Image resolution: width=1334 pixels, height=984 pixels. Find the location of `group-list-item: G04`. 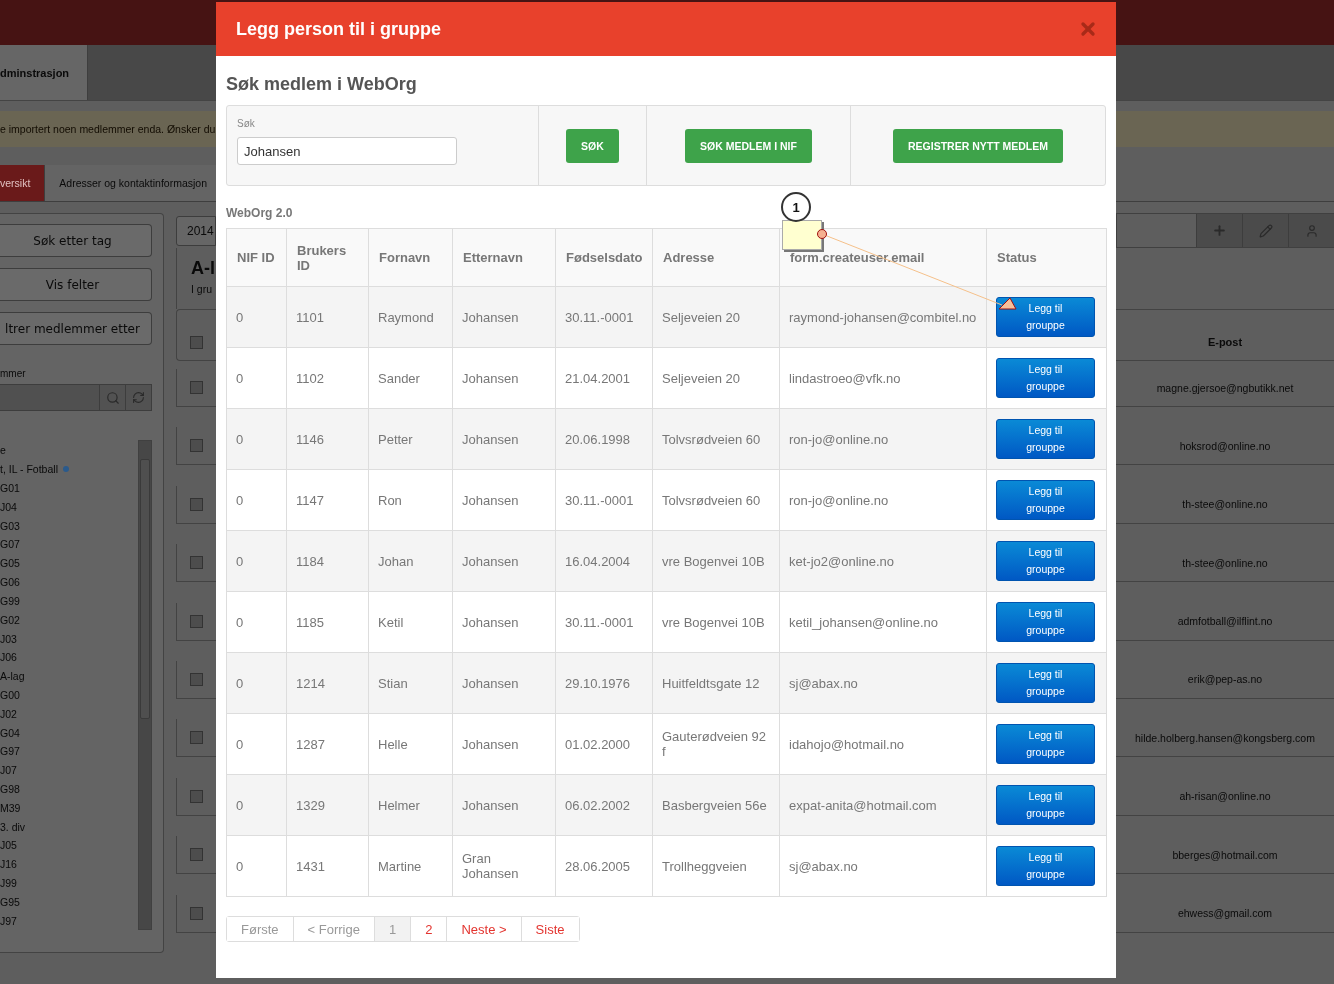

group-list-item: G04 is located at coordinates (69, 732).